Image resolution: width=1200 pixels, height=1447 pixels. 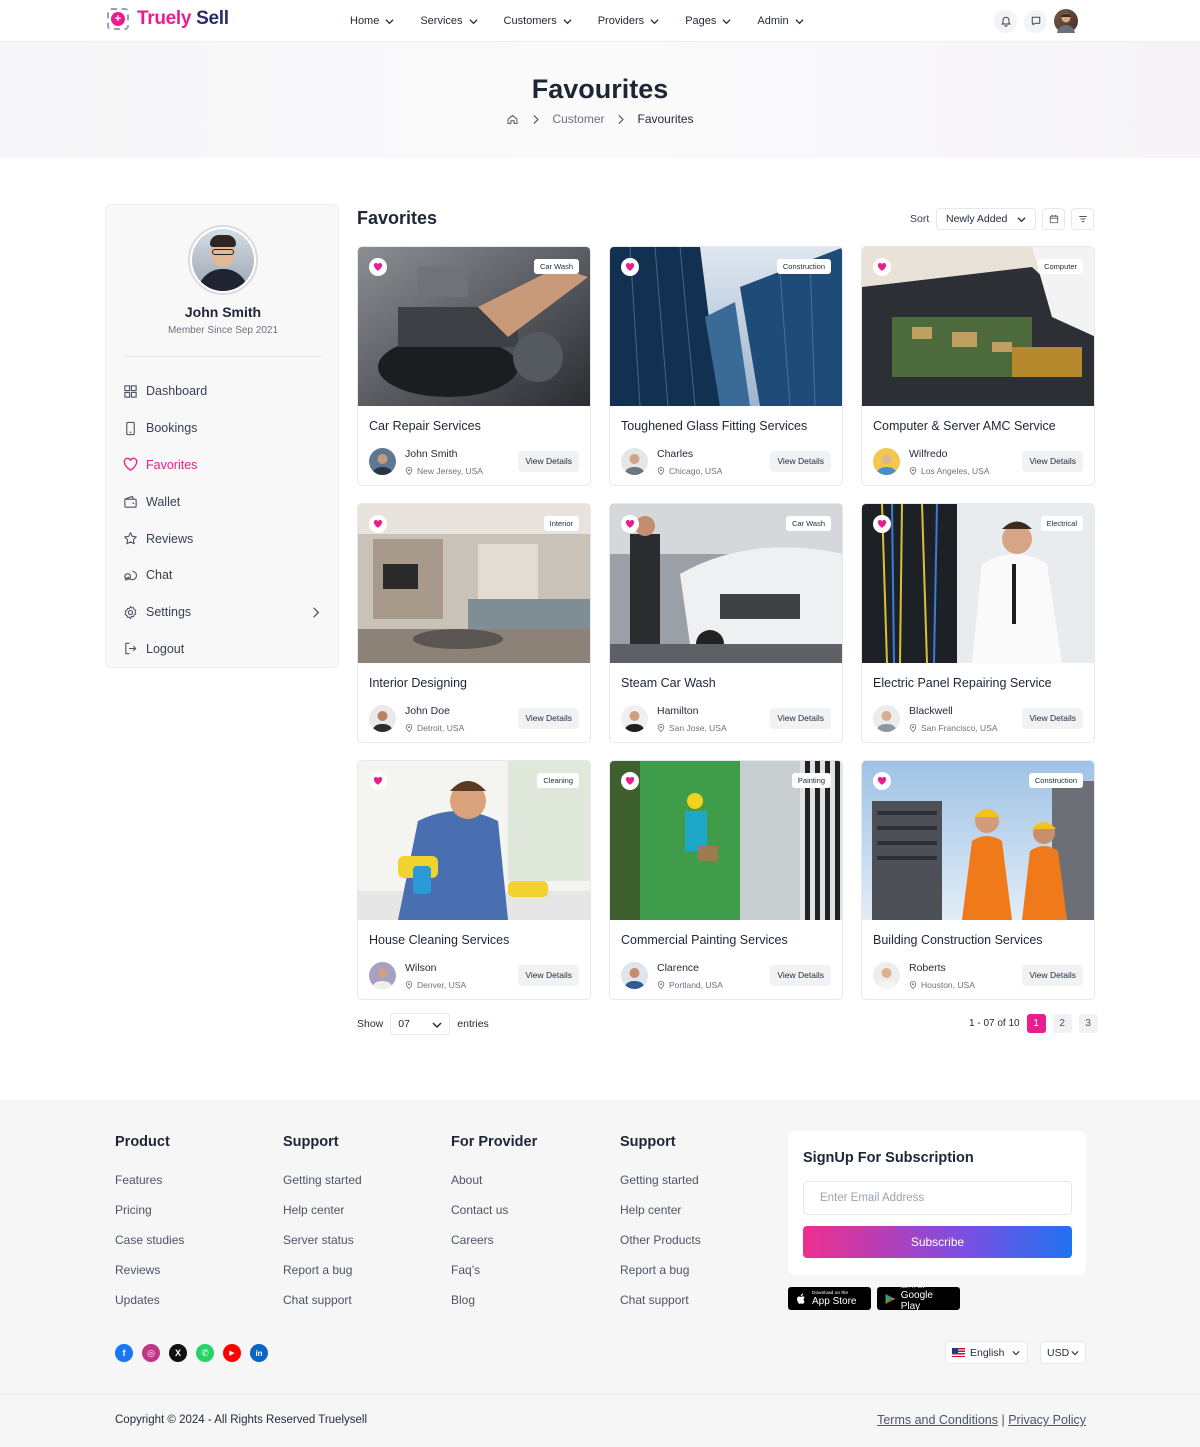 I want to click on sidebar-item-logout: Logout, so click(x=223, y=649).